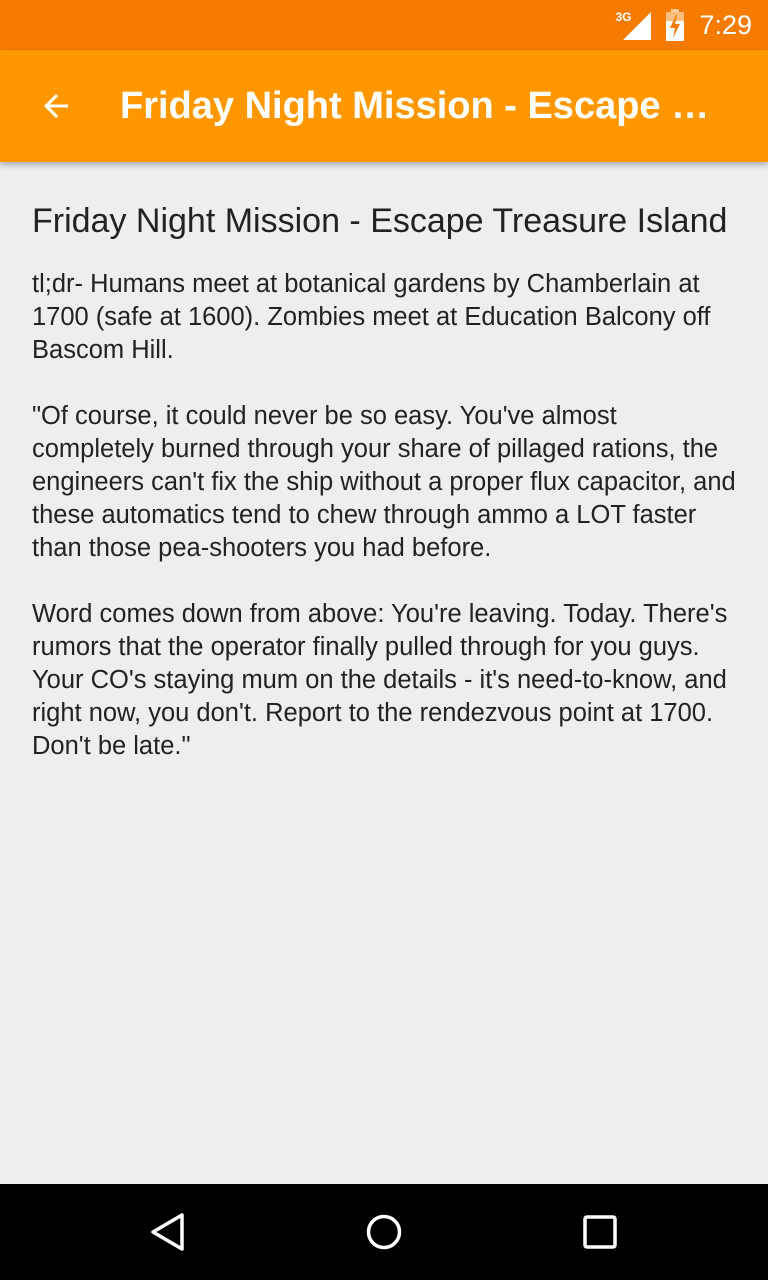 This screenshot has height=1280, width=768. I want to click on nav-back-icon, so click(167, 1232).